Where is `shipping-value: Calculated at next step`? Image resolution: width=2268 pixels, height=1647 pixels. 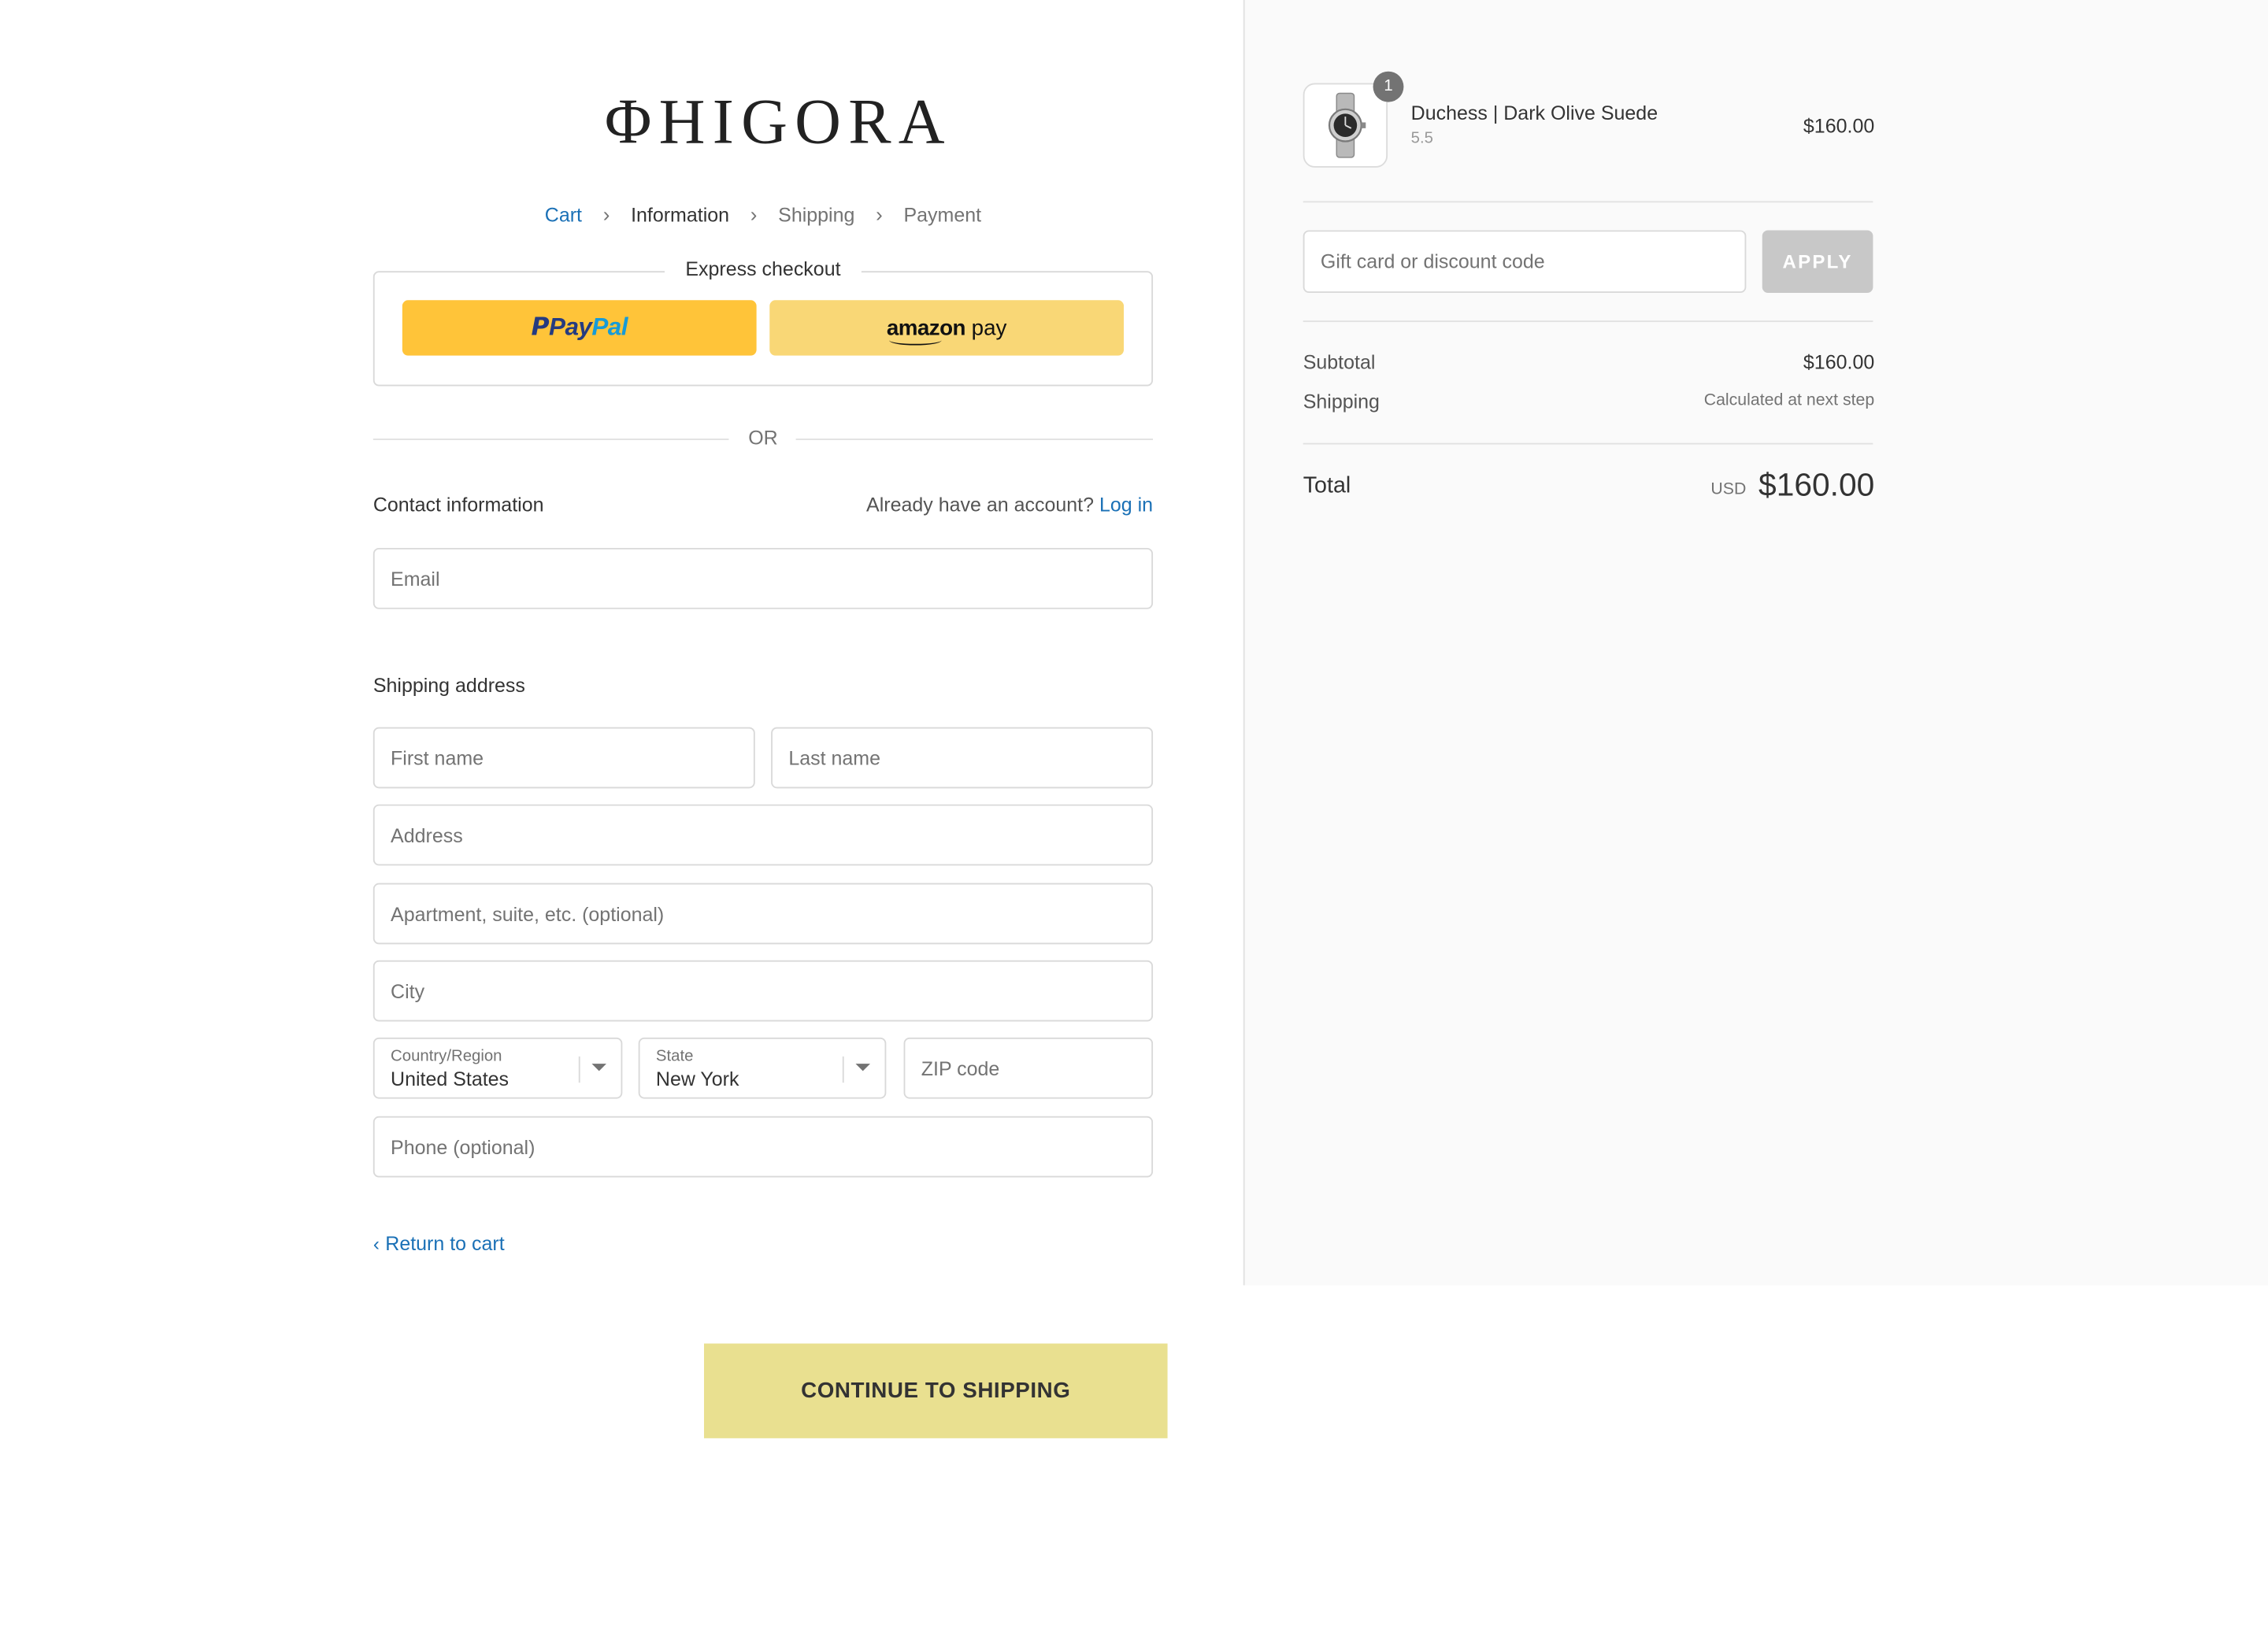
shipping-value: Calculated at next step is located at coordinates (1789, 400).